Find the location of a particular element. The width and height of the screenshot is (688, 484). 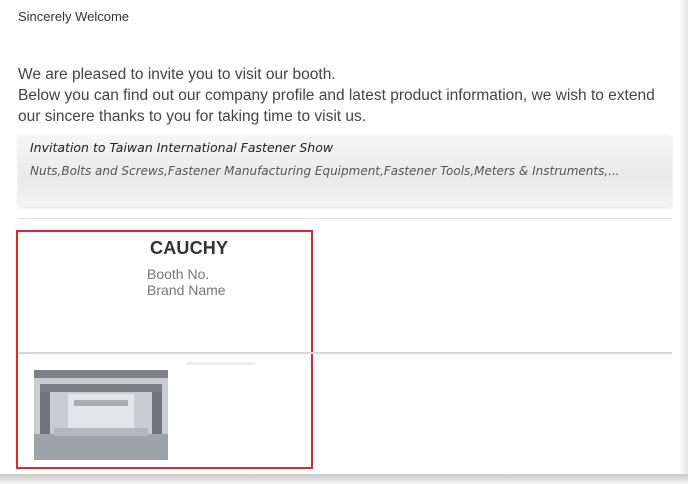

brand-name-label: Brand Name is located at coordinates (186, 290).